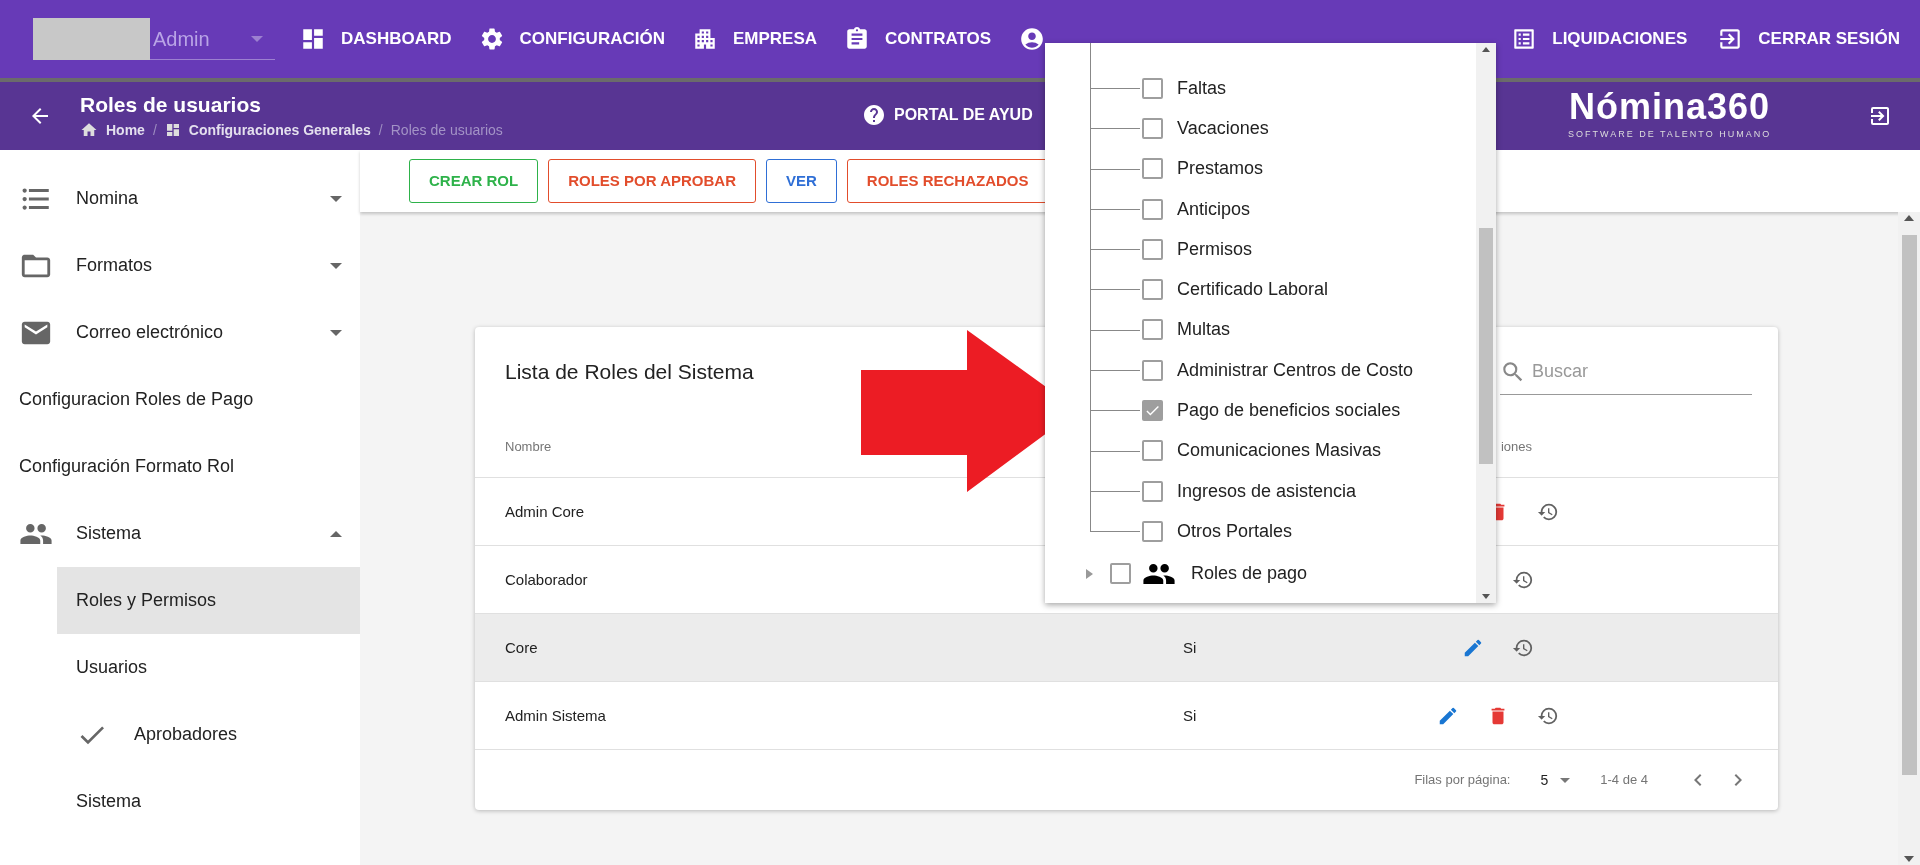 The width and height of the screenshot is (1920, 865). What do you see at coordinates (208, 667) in the screenshot?
I see `sidebar-subitem: Usuarios` at bounding box center [208, 667].